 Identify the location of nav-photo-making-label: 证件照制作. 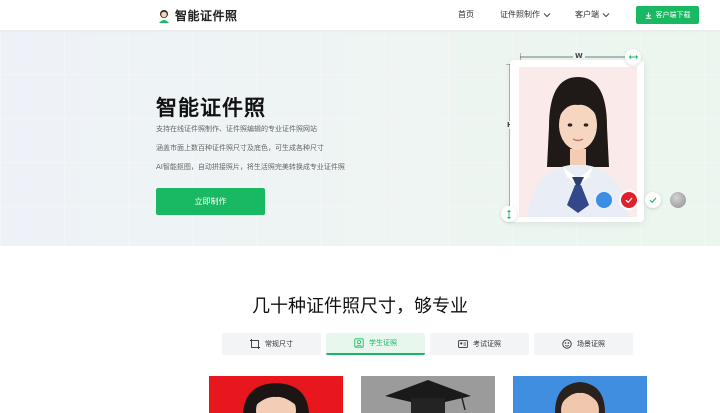
(520, 14).